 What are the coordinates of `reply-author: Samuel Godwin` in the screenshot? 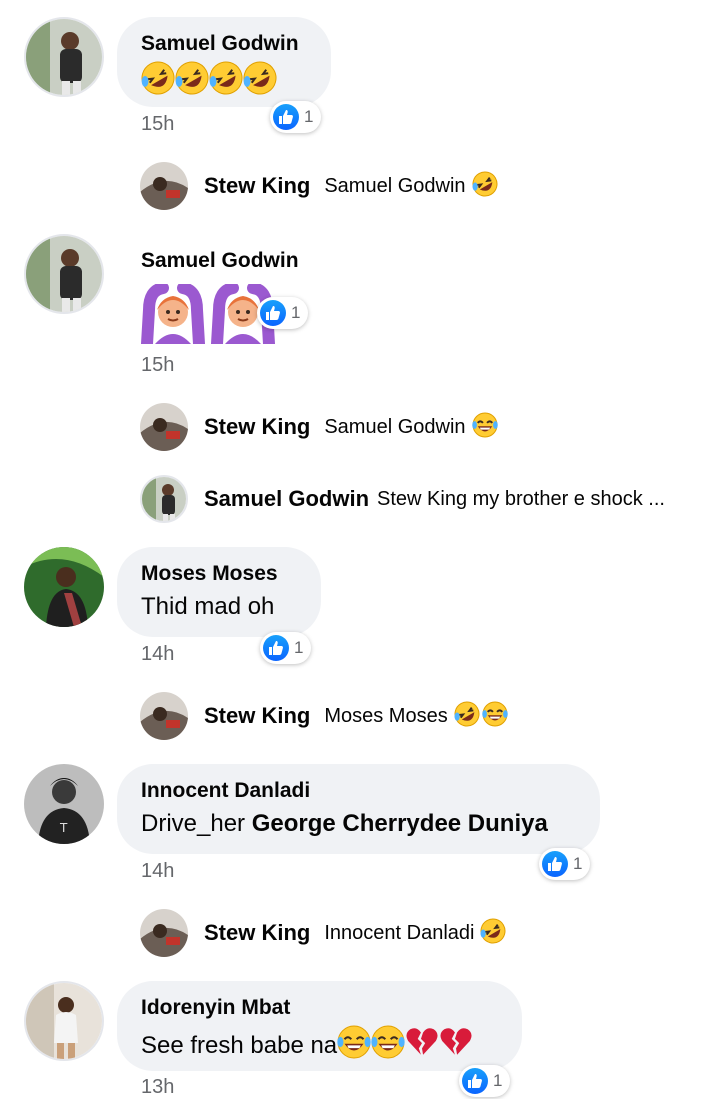 It's located at (286, 499).